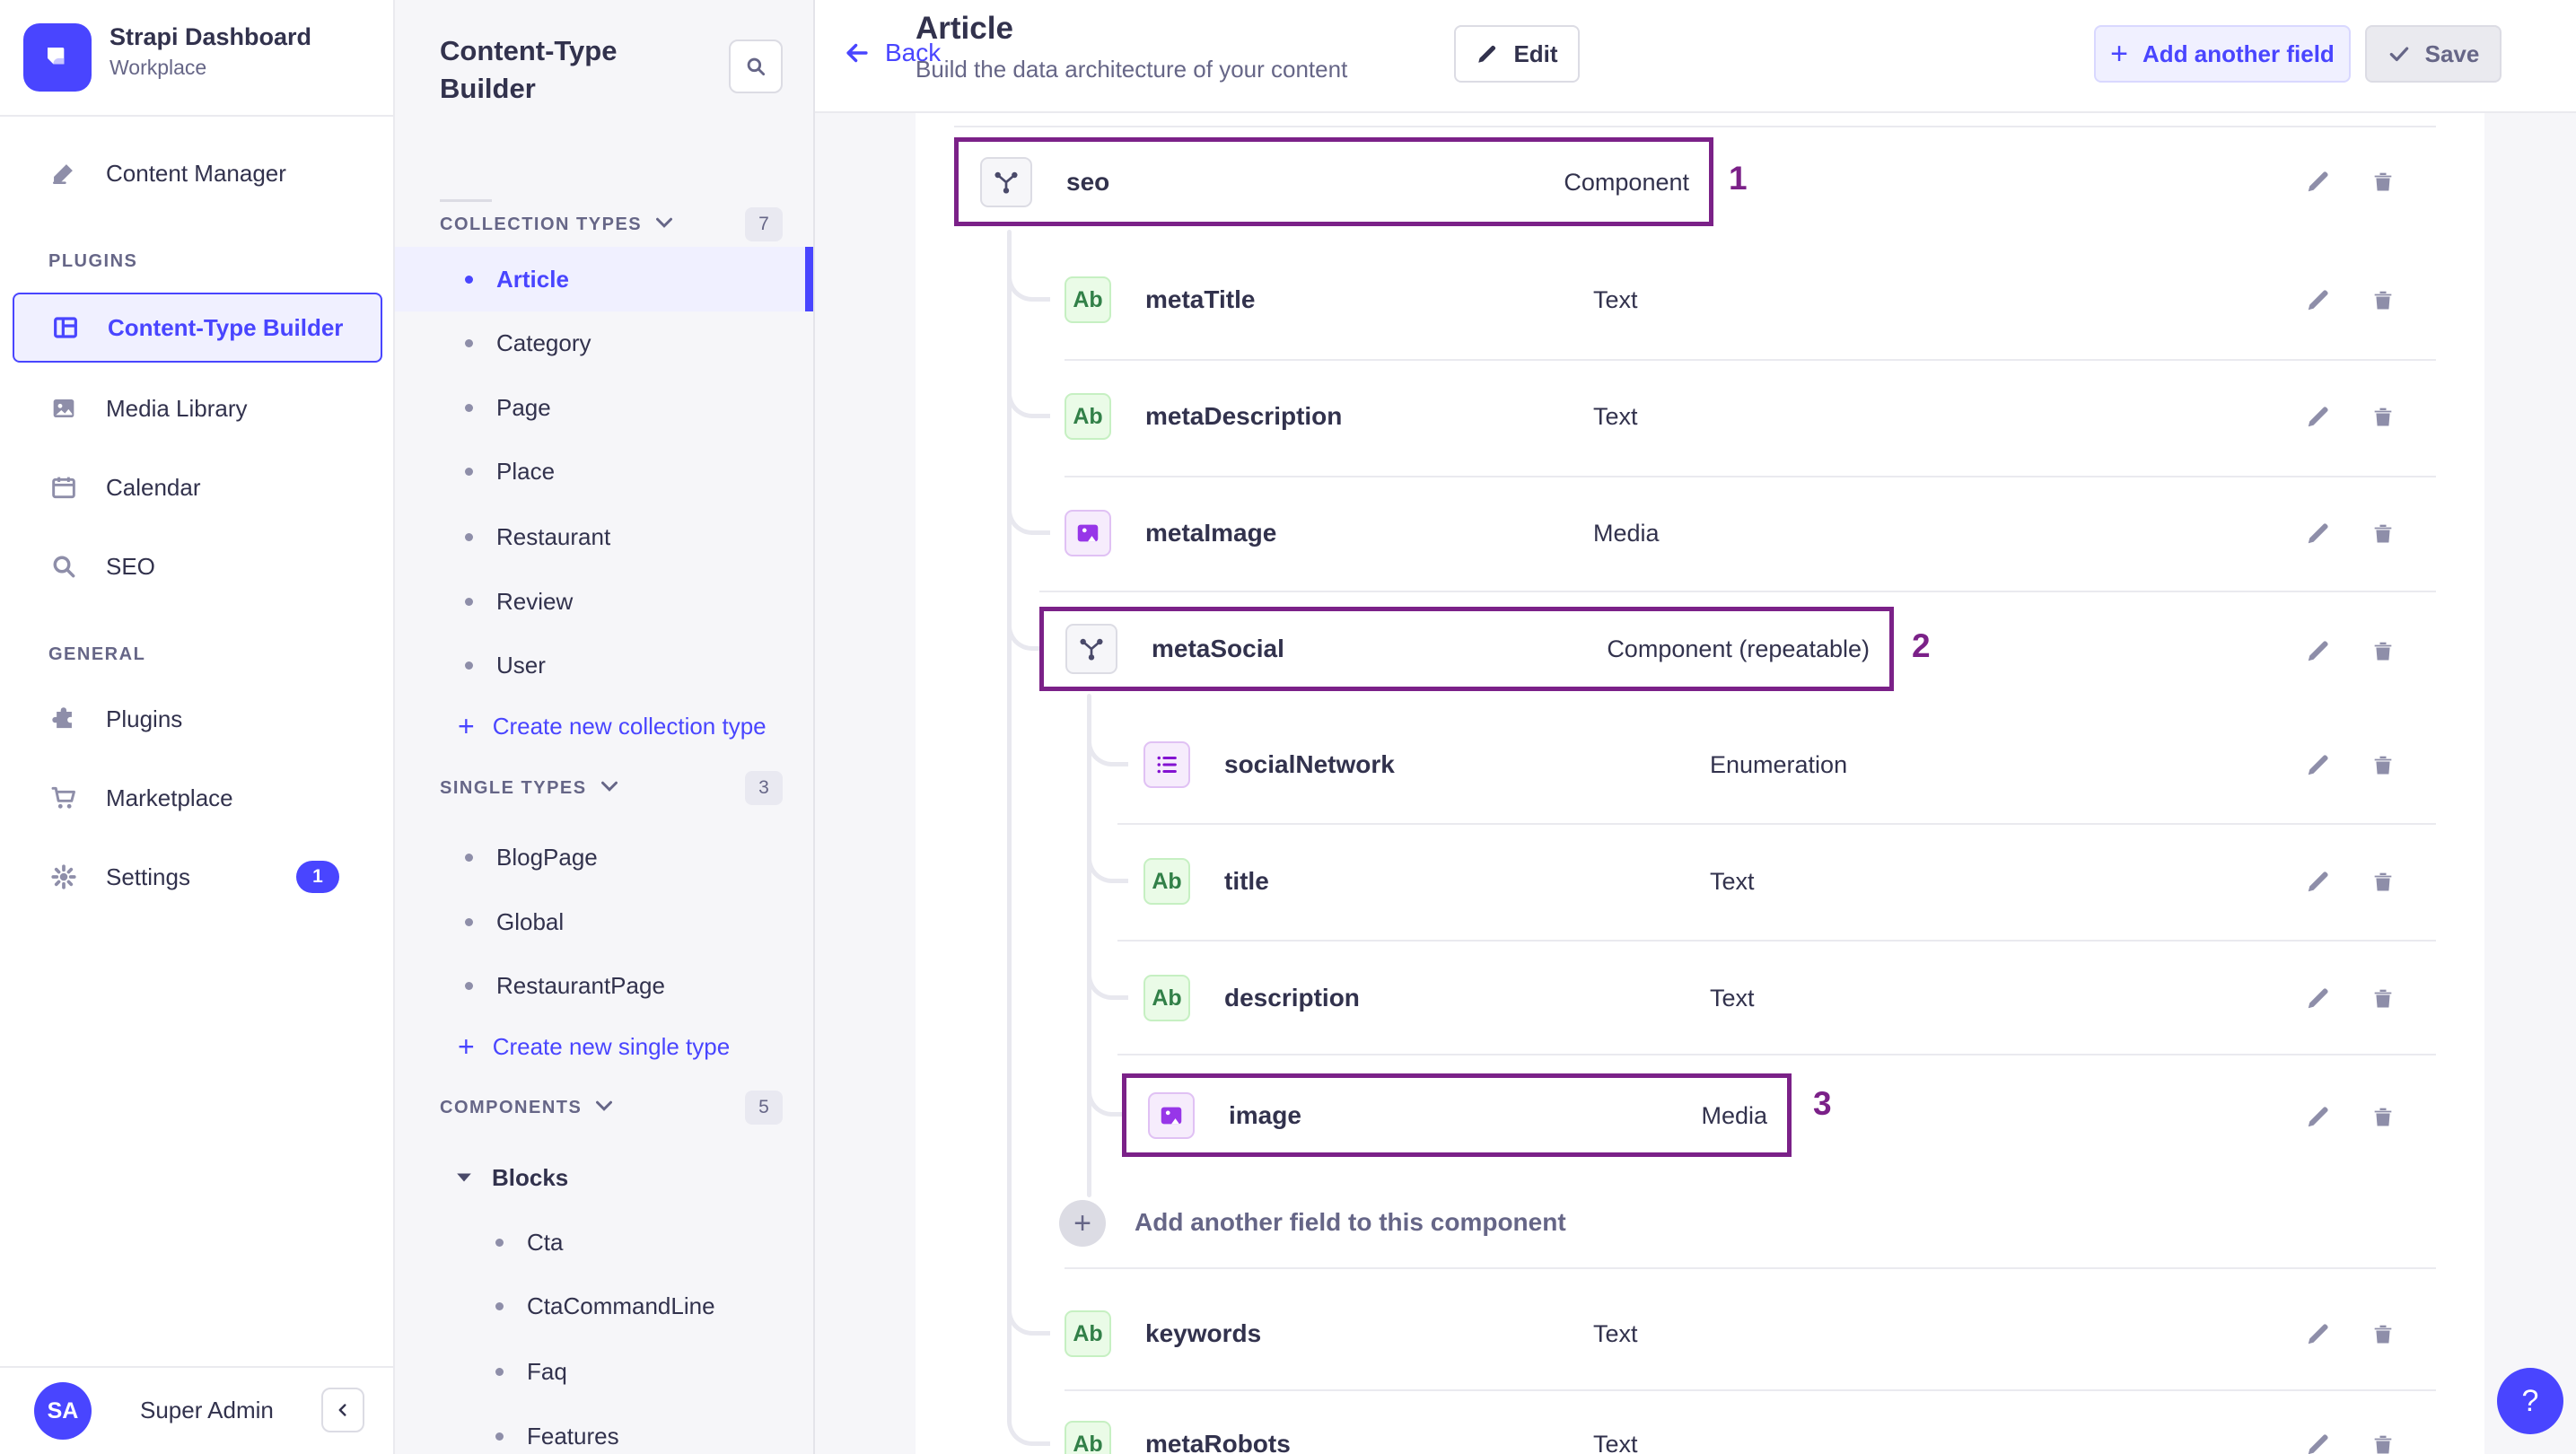 The height and width of the screenshot is (1454, 2576). Describe the element at coordinates (2399, 54) in the screenshot. I see `check-icon` at that location.